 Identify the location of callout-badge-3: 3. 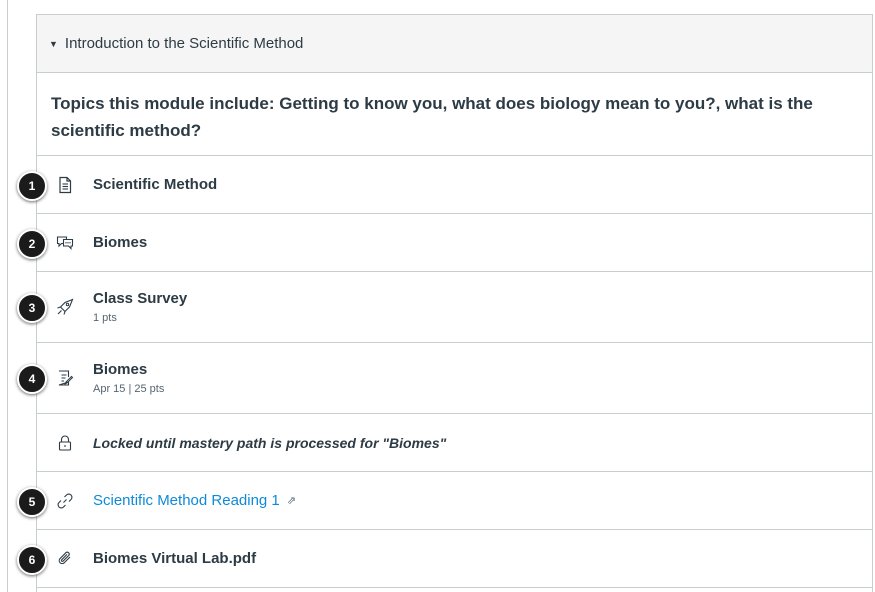
(32, 308).